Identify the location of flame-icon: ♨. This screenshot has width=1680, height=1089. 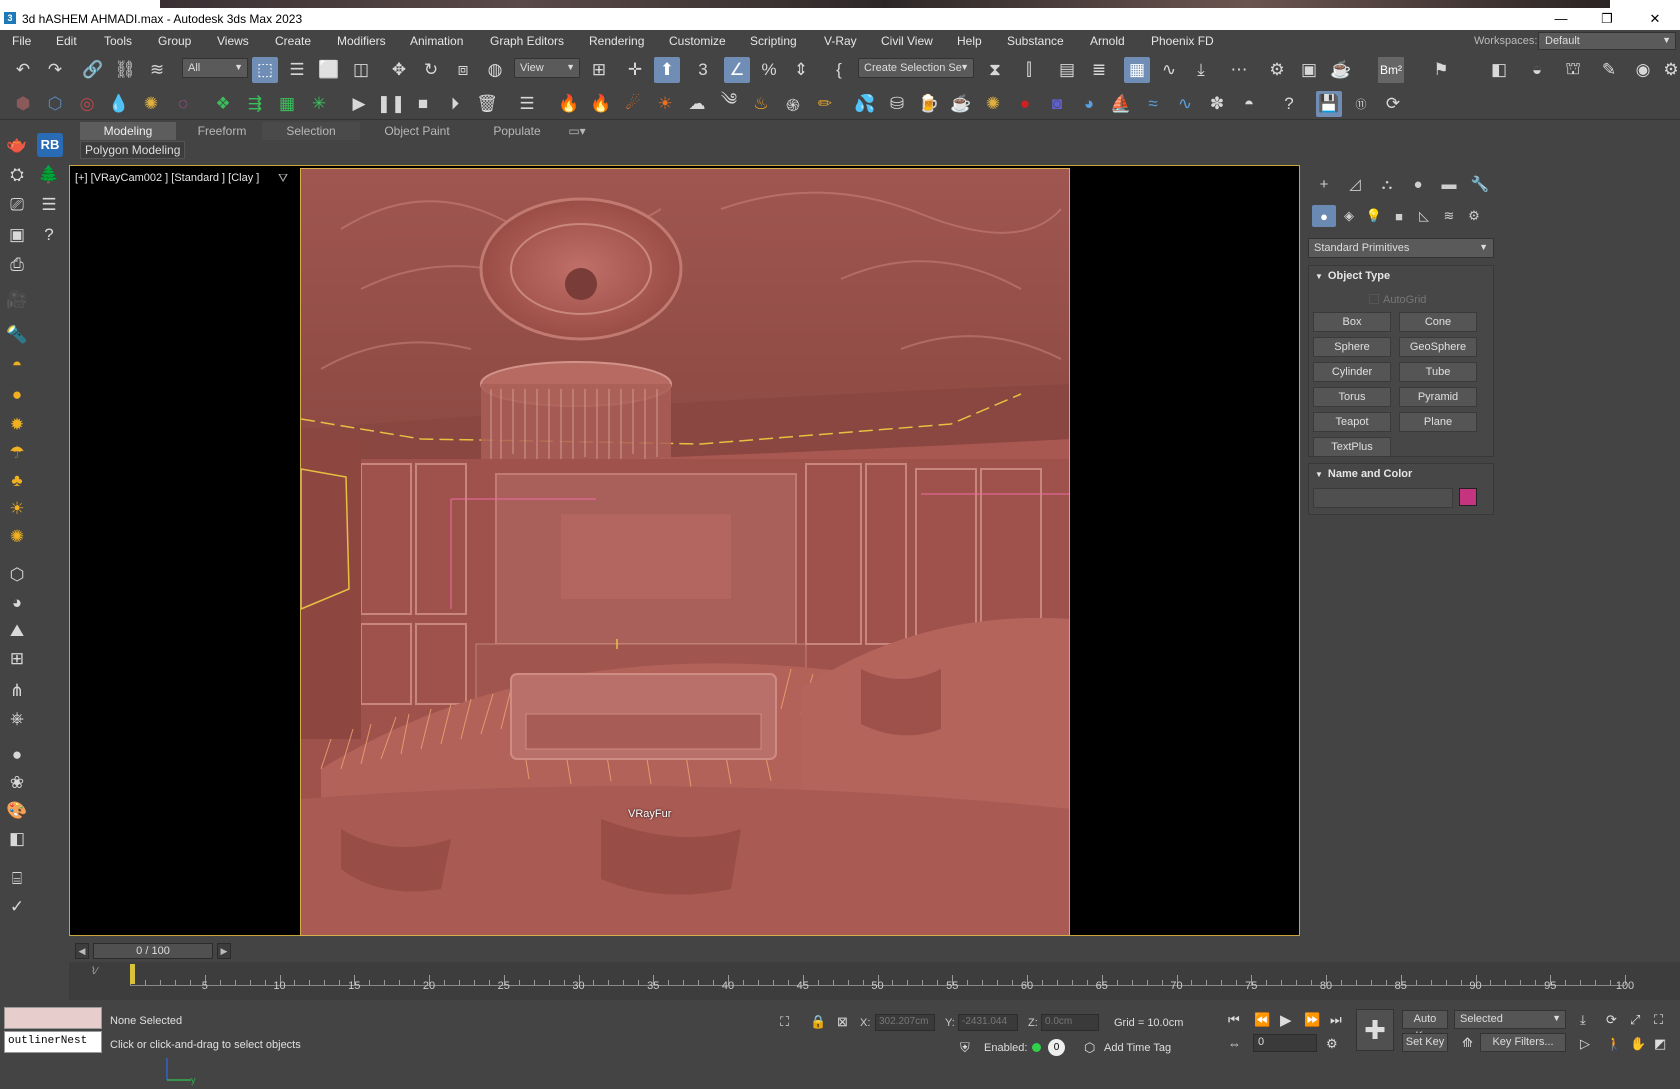
(761, 104).